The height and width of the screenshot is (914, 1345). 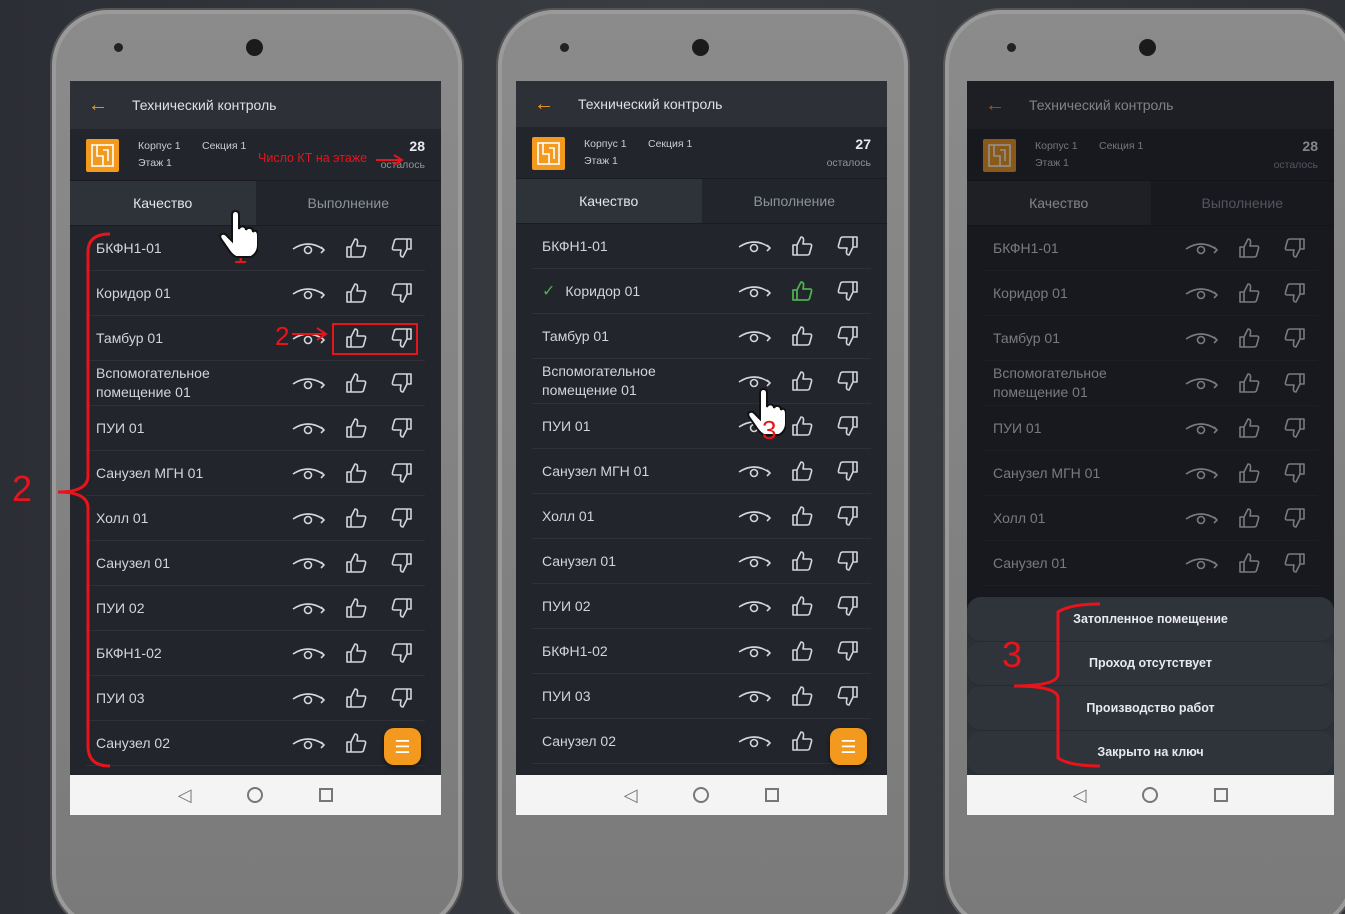 What do you see at coordinates (701, 246) in the screenshot?
I see `list-item: БКФН1-01` at bounding box center [701, 246].